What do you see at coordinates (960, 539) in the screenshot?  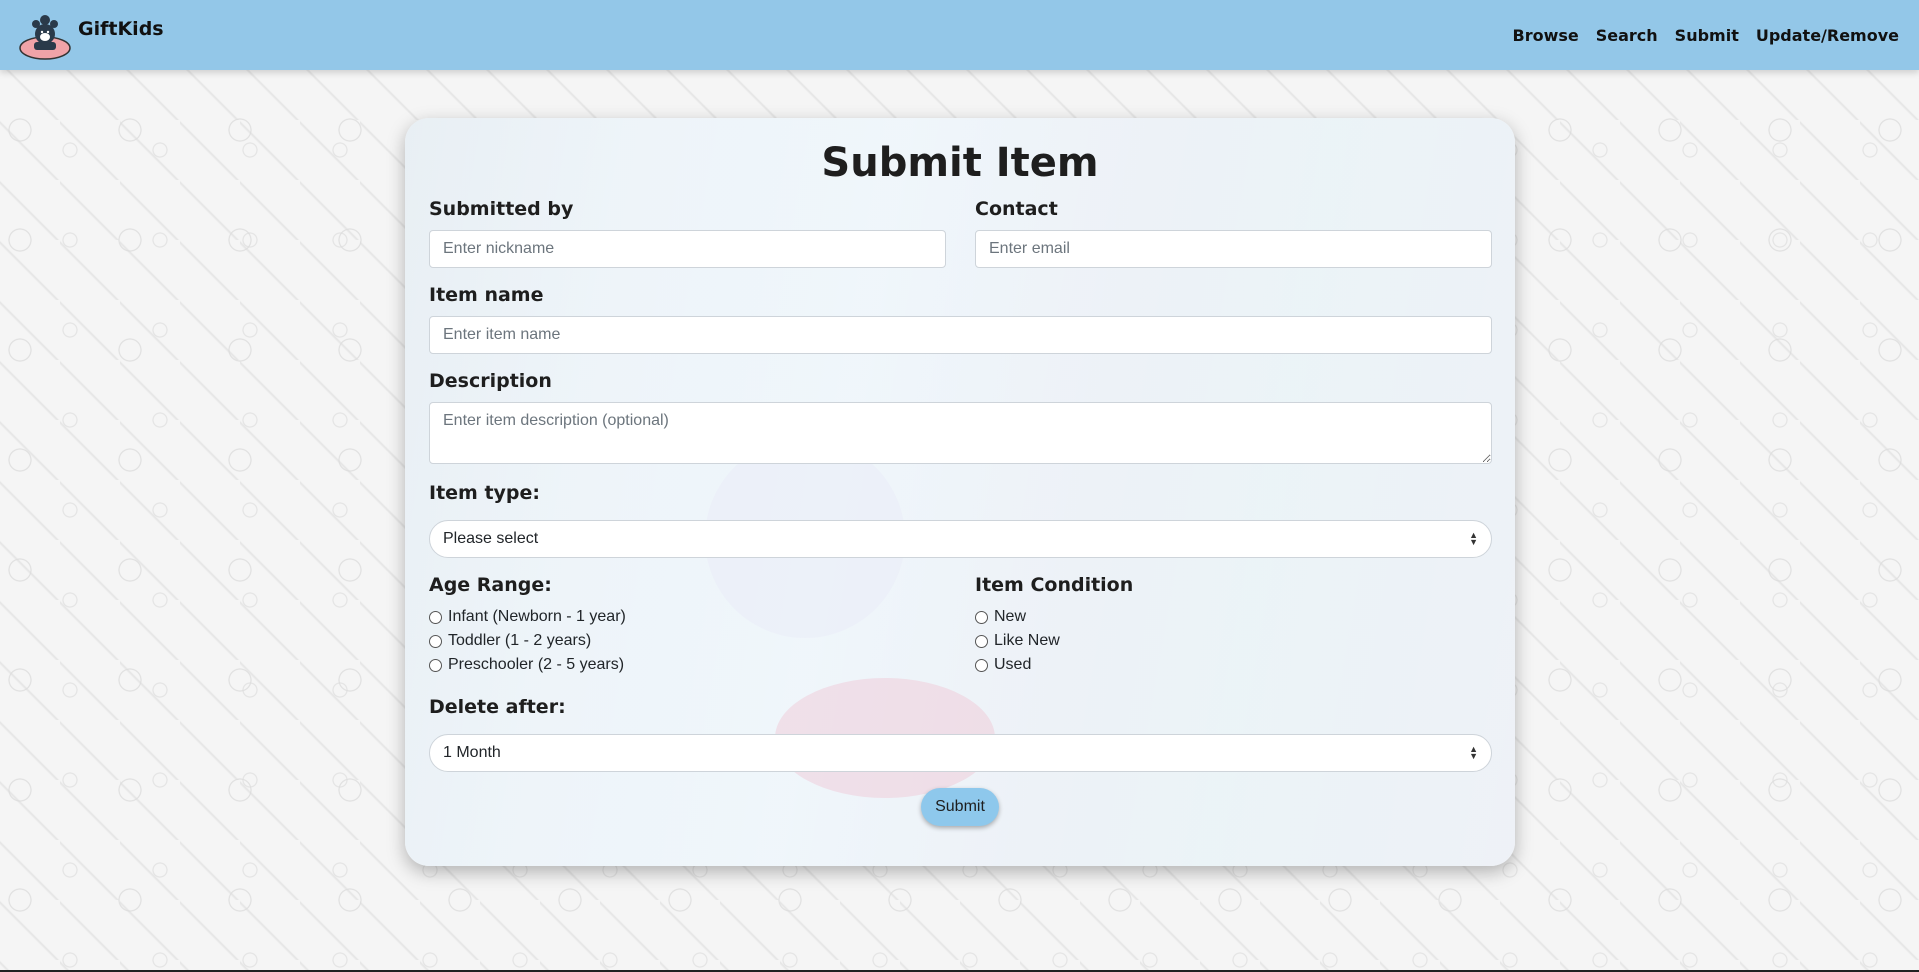 I see `item-type-select: Please select ▲ ▼` at bounding box center [960, 539].